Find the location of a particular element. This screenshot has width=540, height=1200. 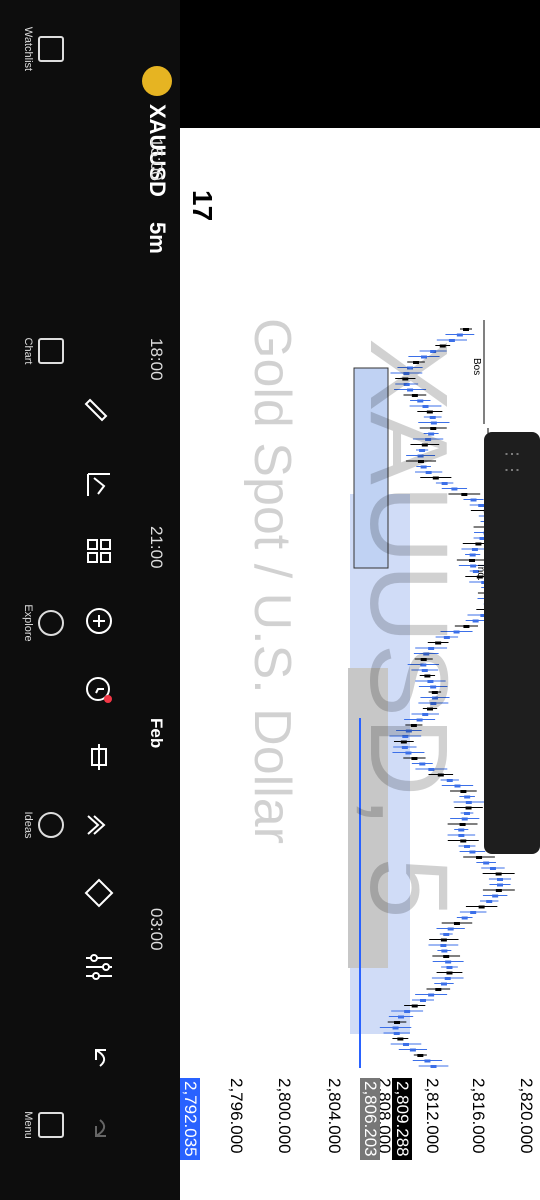

nav-watchlist: Watchlist is located at coordinates (43, 49).